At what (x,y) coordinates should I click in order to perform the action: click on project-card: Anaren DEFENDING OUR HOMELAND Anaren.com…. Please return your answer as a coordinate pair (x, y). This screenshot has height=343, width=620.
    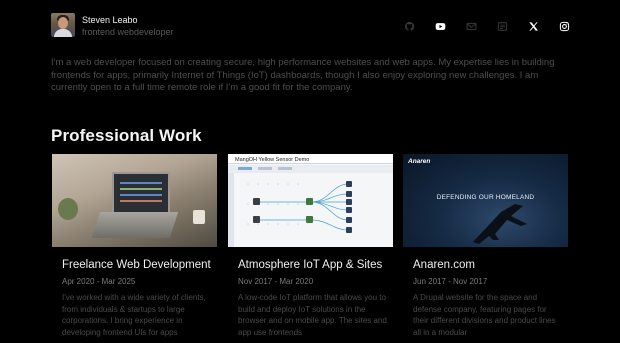
    Looking at the image, I should click on (485, 245).